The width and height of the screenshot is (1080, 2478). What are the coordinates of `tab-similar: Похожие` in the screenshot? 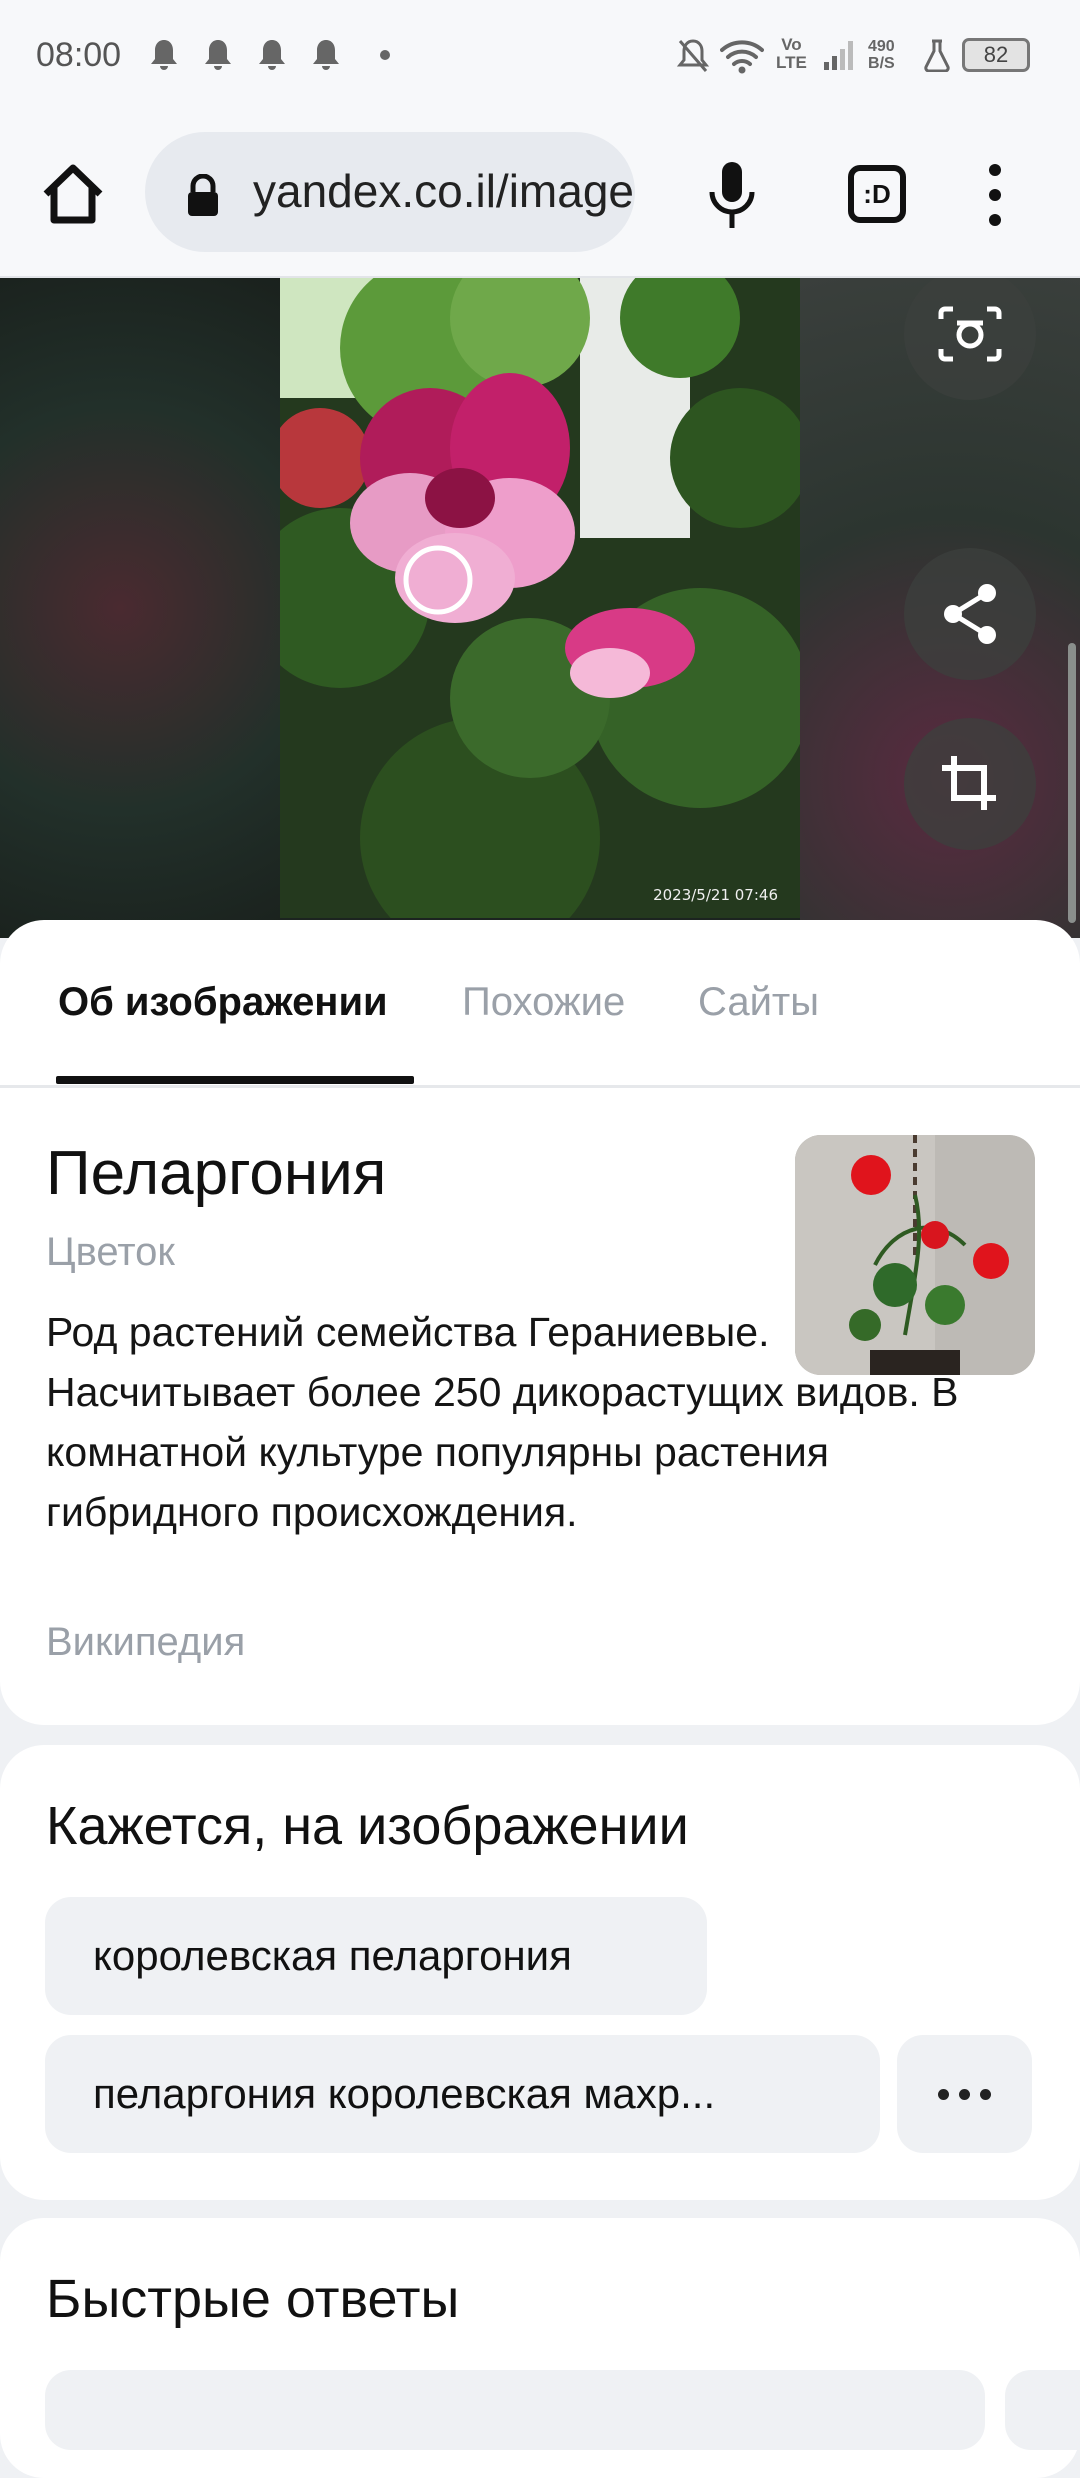 It's located at (543, 1002).